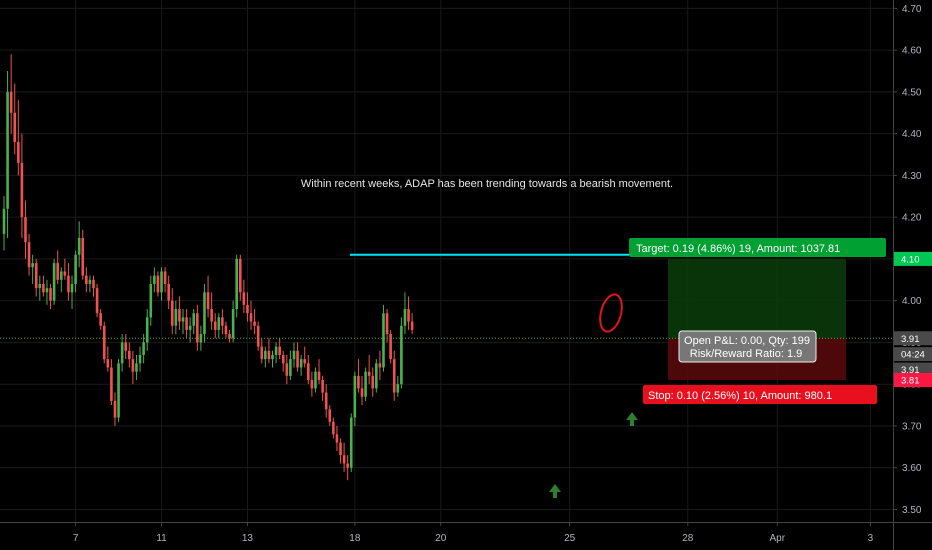 The image size is (932, 550). Describe the element at coordinates (740, 396) in the screenshot. I see `stop-label: Stop: 0.10 (2.56%) 10, Amount: 980.1` at that location.